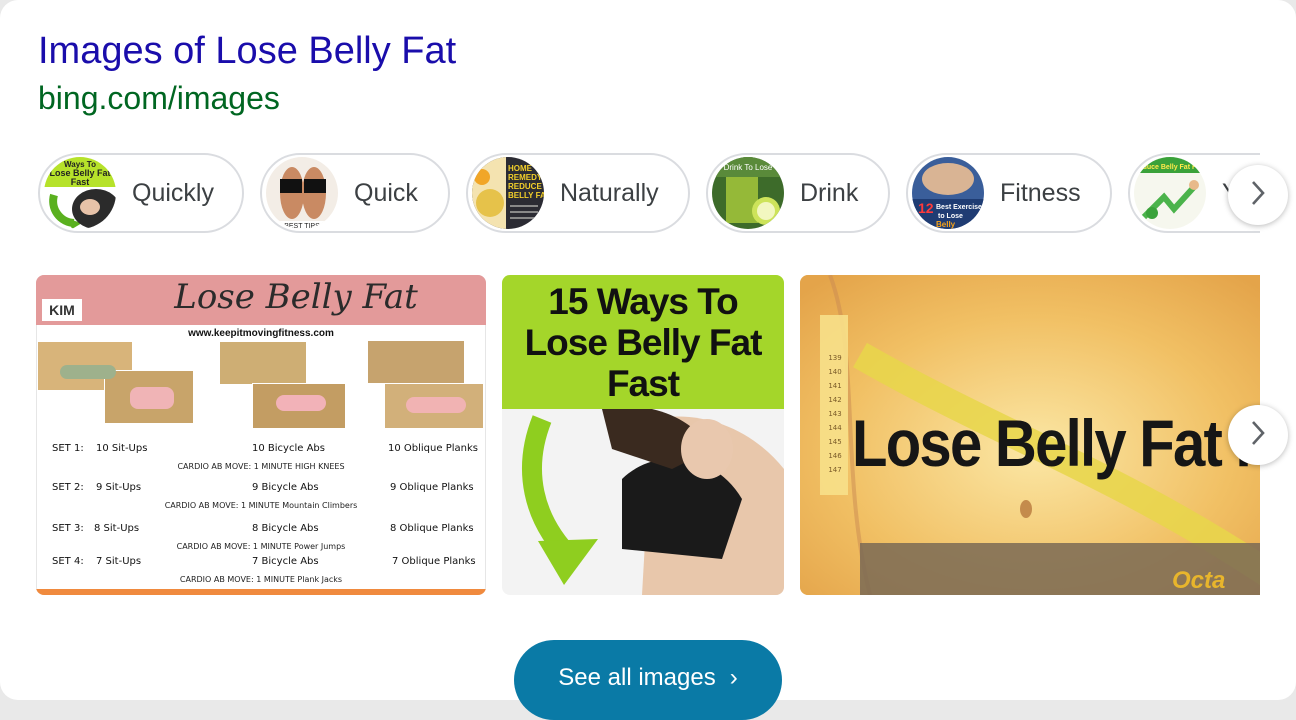 The width and height of the screenshot is (1296, 720). I want to click on svg-text: to Lose, so click(950, 216).